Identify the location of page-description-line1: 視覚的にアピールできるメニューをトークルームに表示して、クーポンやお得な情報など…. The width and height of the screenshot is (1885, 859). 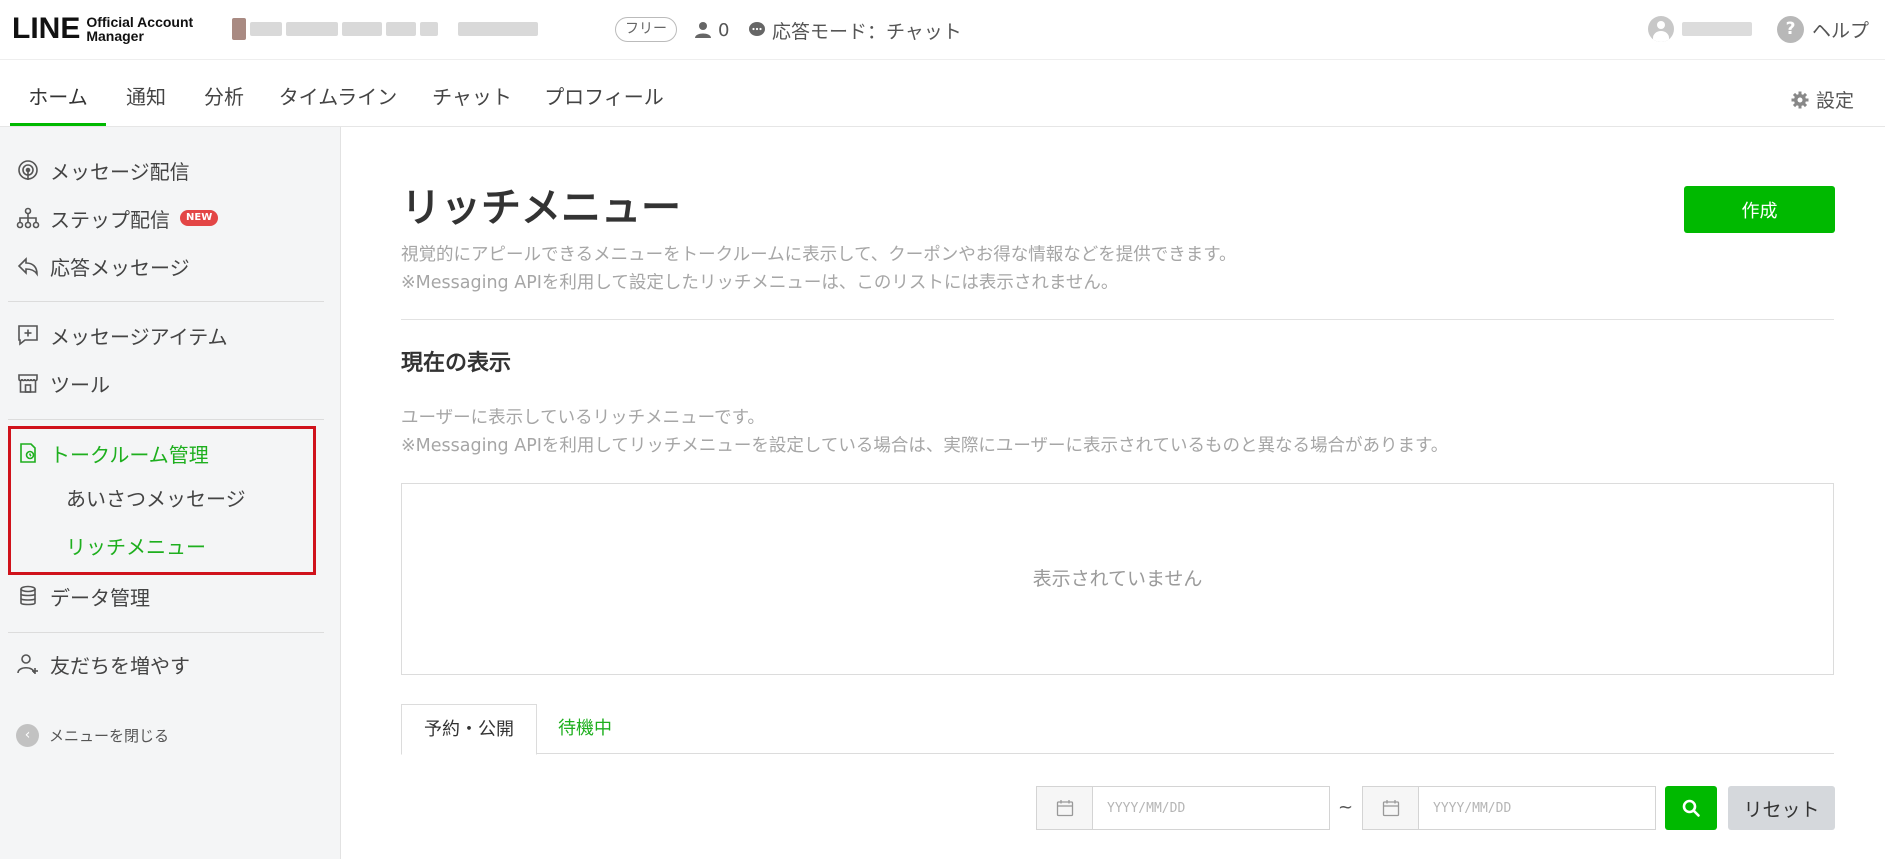
(819, 255).